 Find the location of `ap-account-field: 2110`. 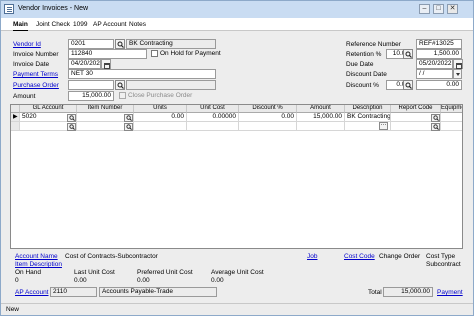

ap-account-field: 2110 is located at coordinates (73, 292).